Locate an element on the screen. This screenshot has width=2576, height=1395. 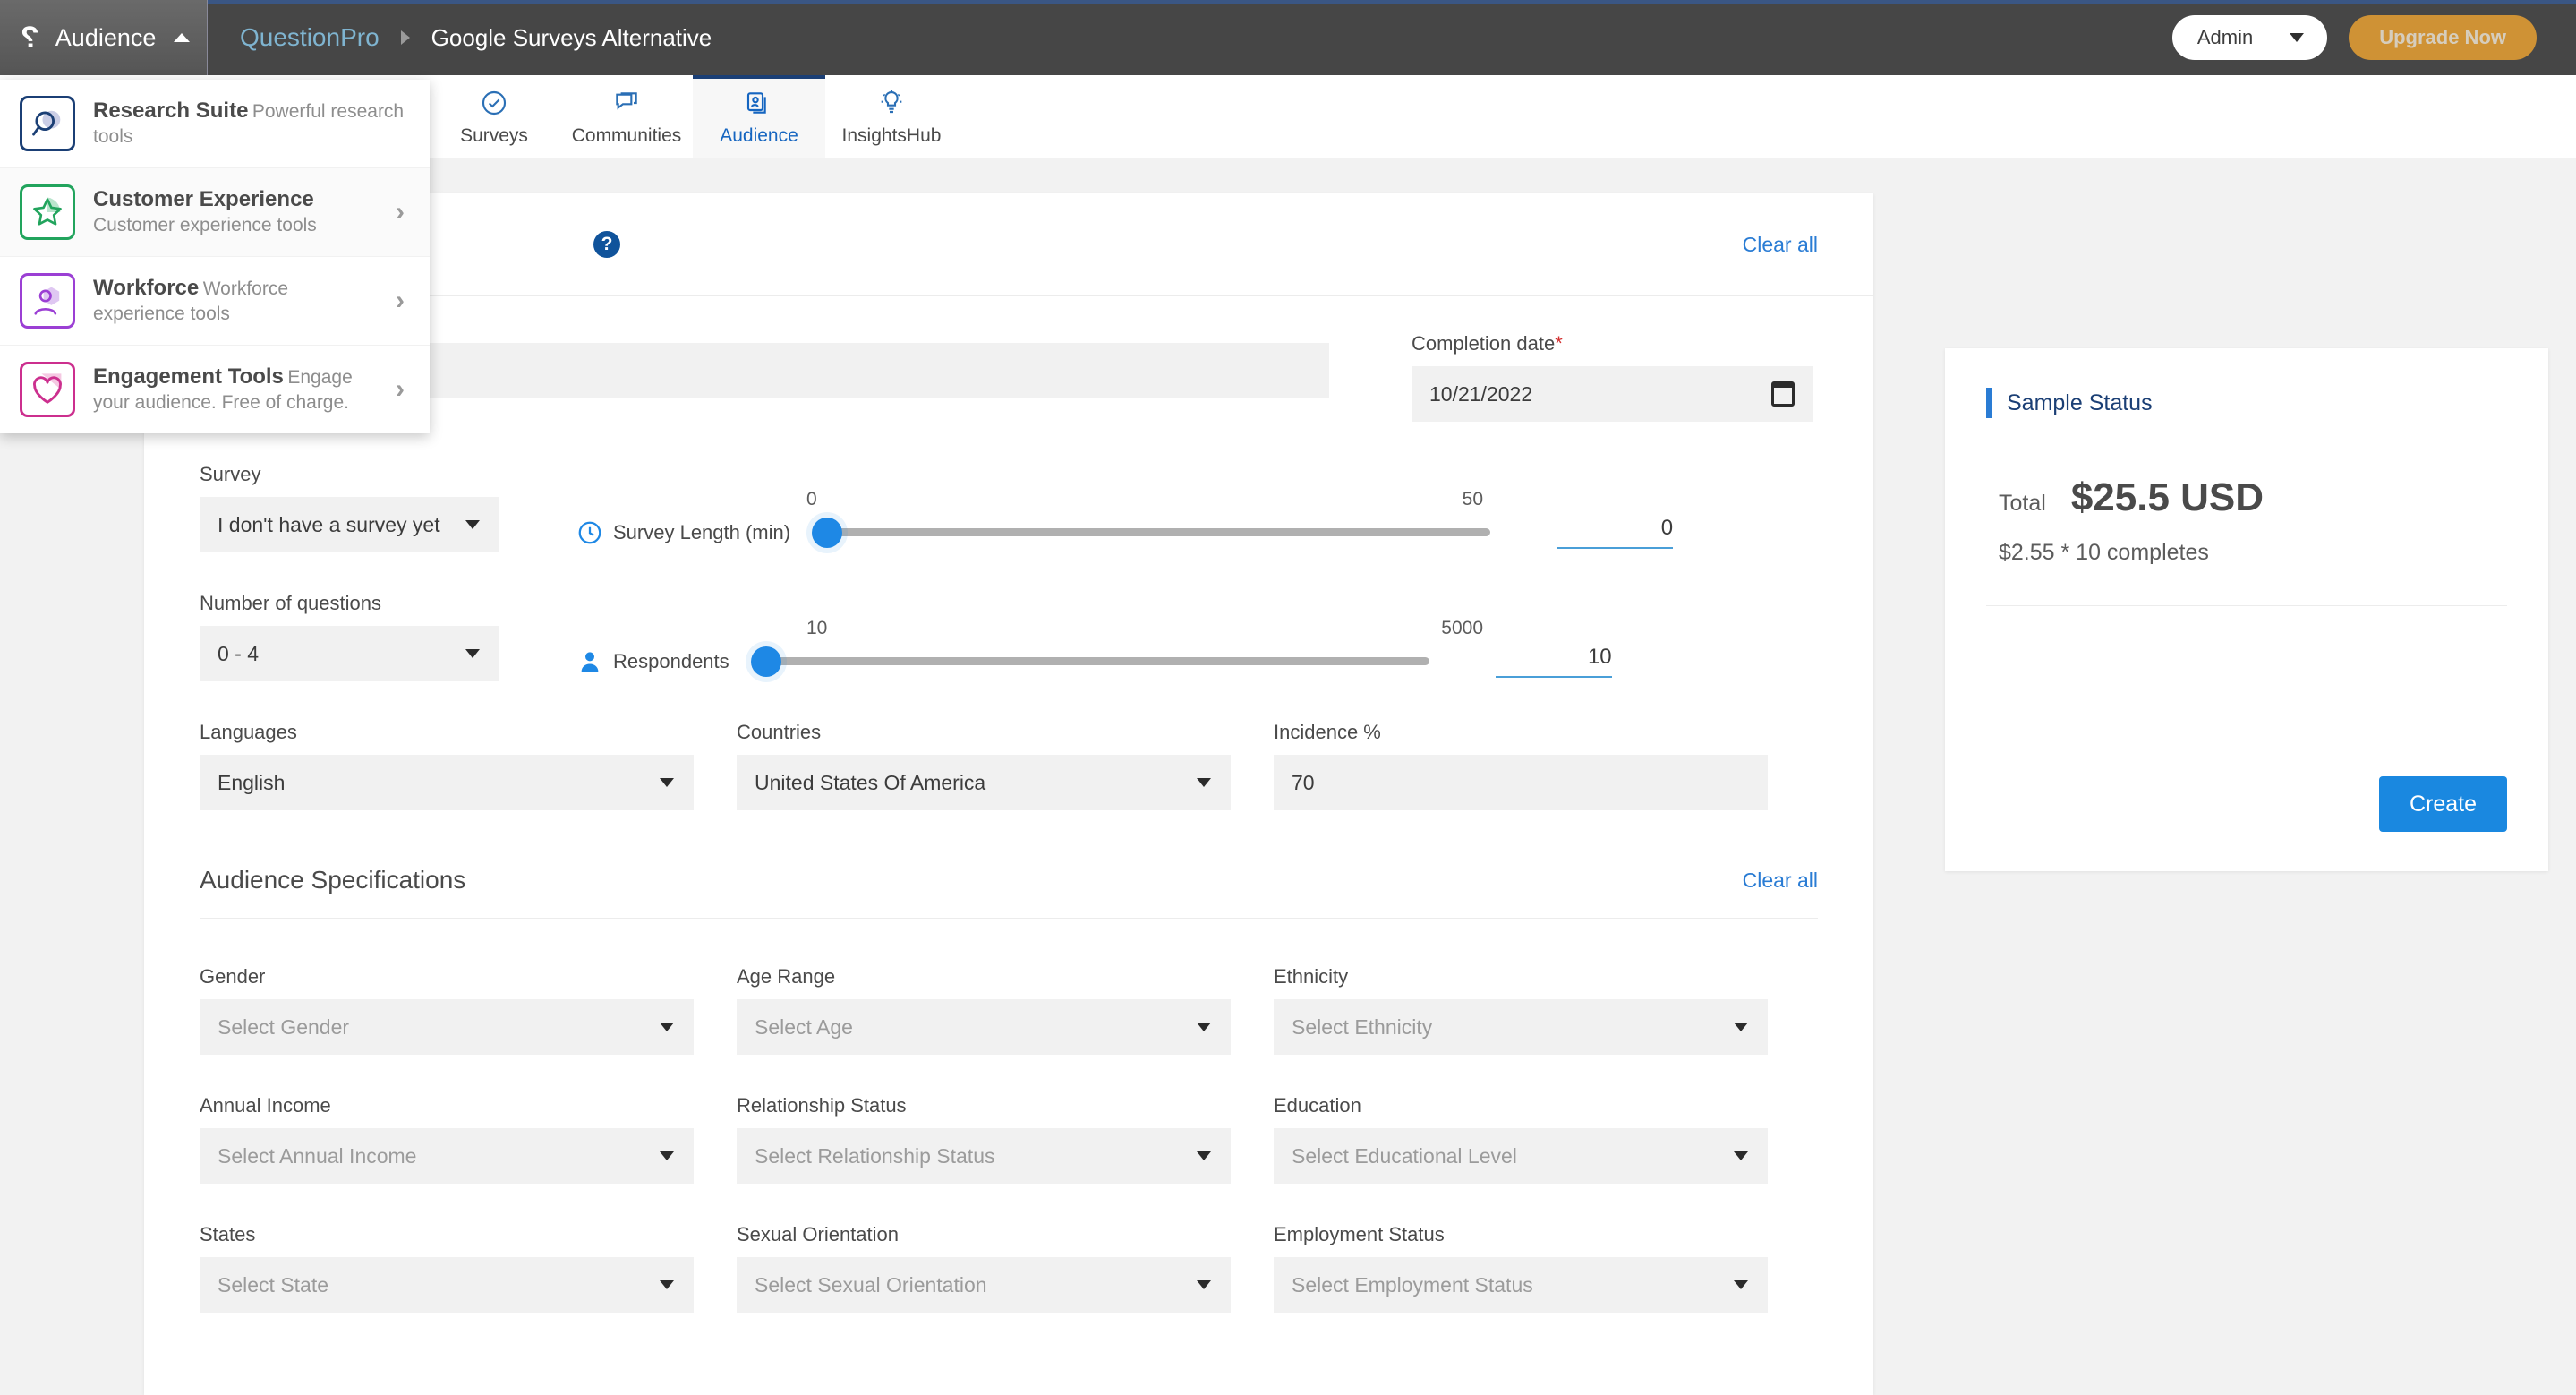
spec-ethnicity-select: Select Ethnicity is located at coordinates (1521, 1027).